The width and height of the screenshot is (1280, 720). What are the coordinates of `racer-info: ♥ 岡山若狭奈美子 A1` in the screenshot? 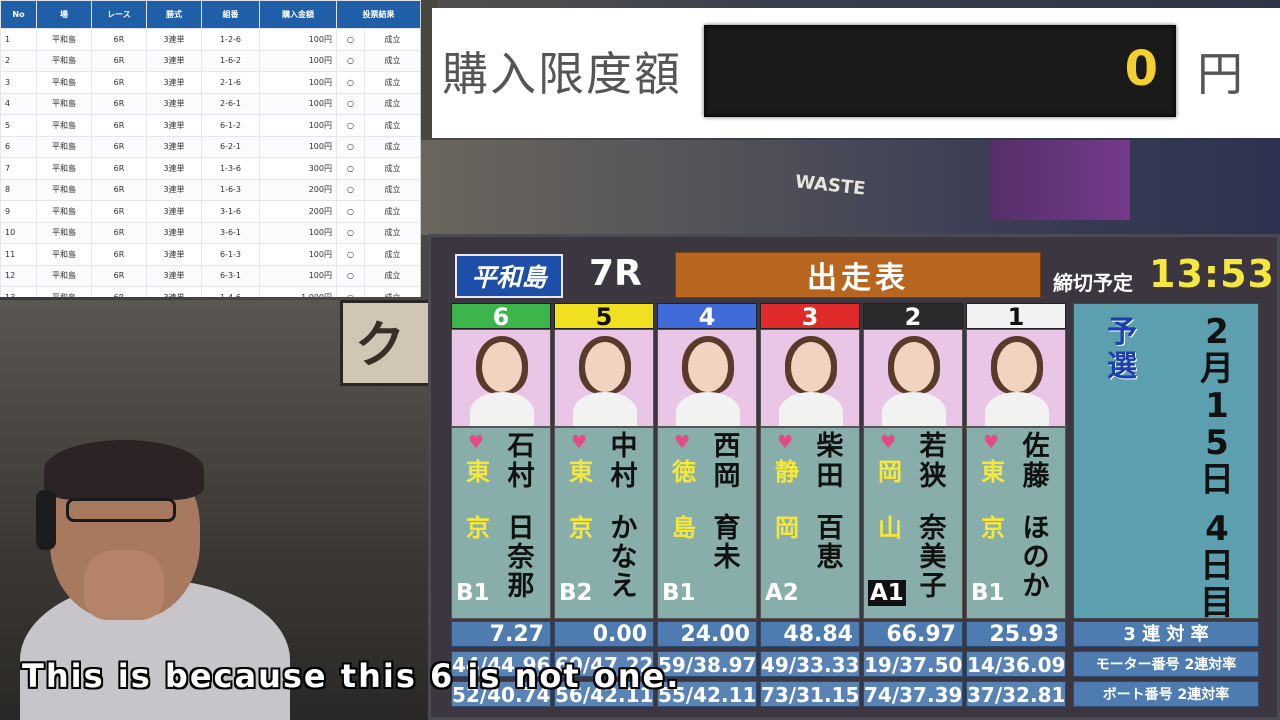 It's located at (913, 523).